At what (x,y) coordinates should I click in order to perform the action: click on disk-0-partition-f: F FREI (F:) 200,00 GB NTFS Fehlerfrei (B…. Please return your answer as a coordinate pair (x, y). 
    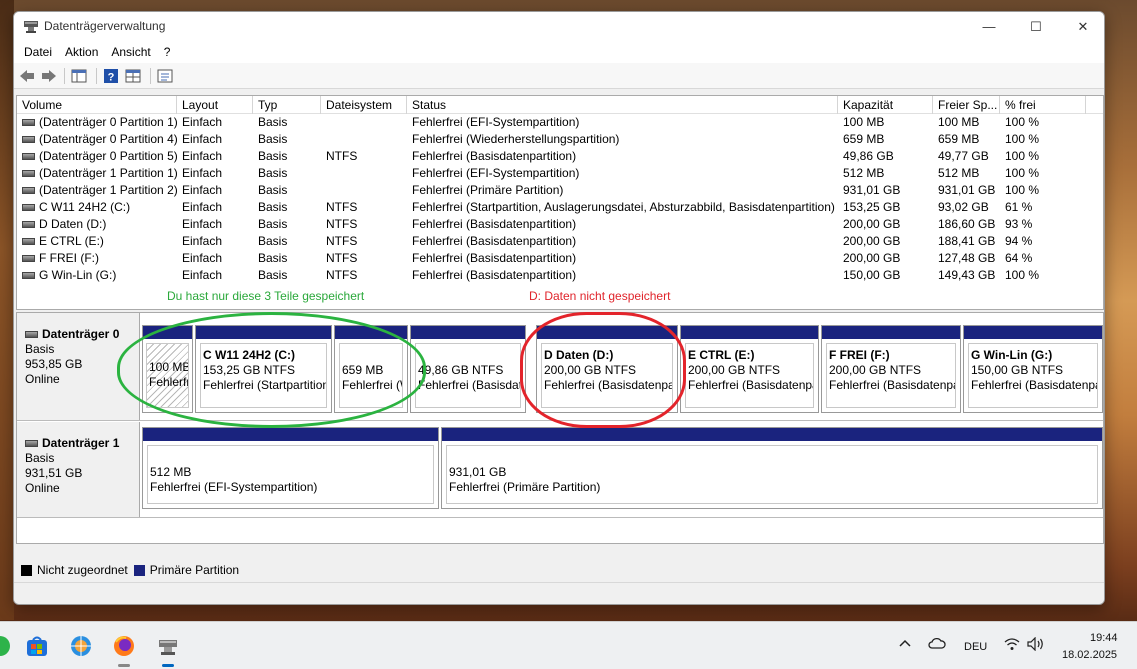
    Looking at the image, I should click on (891, 369).